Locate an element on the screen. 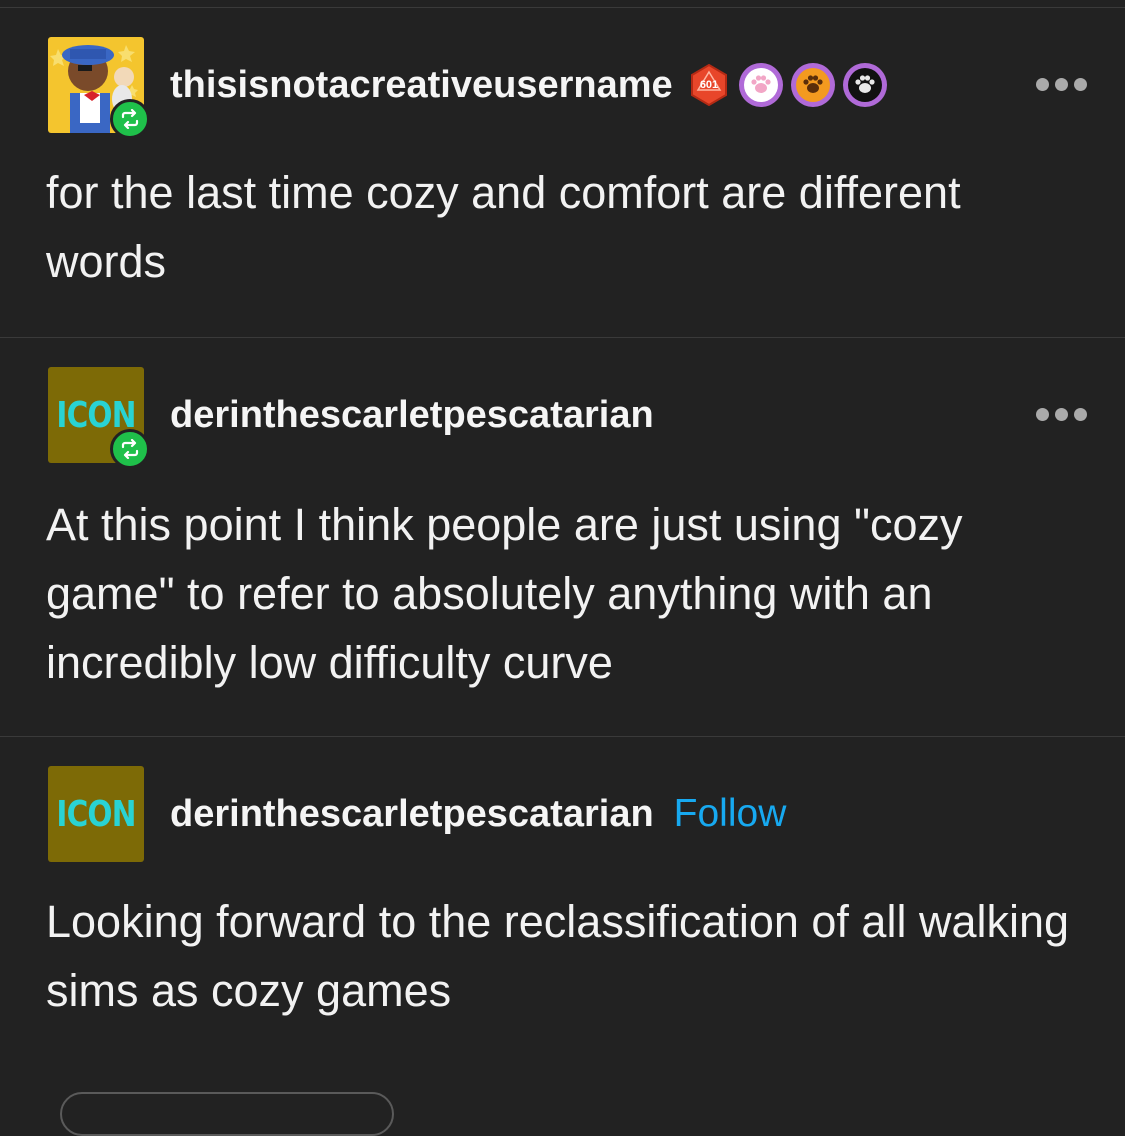 The height and width of the screenshot is (1136, 1125). paw-badge-white-icon is located at coordinates (760, 85).